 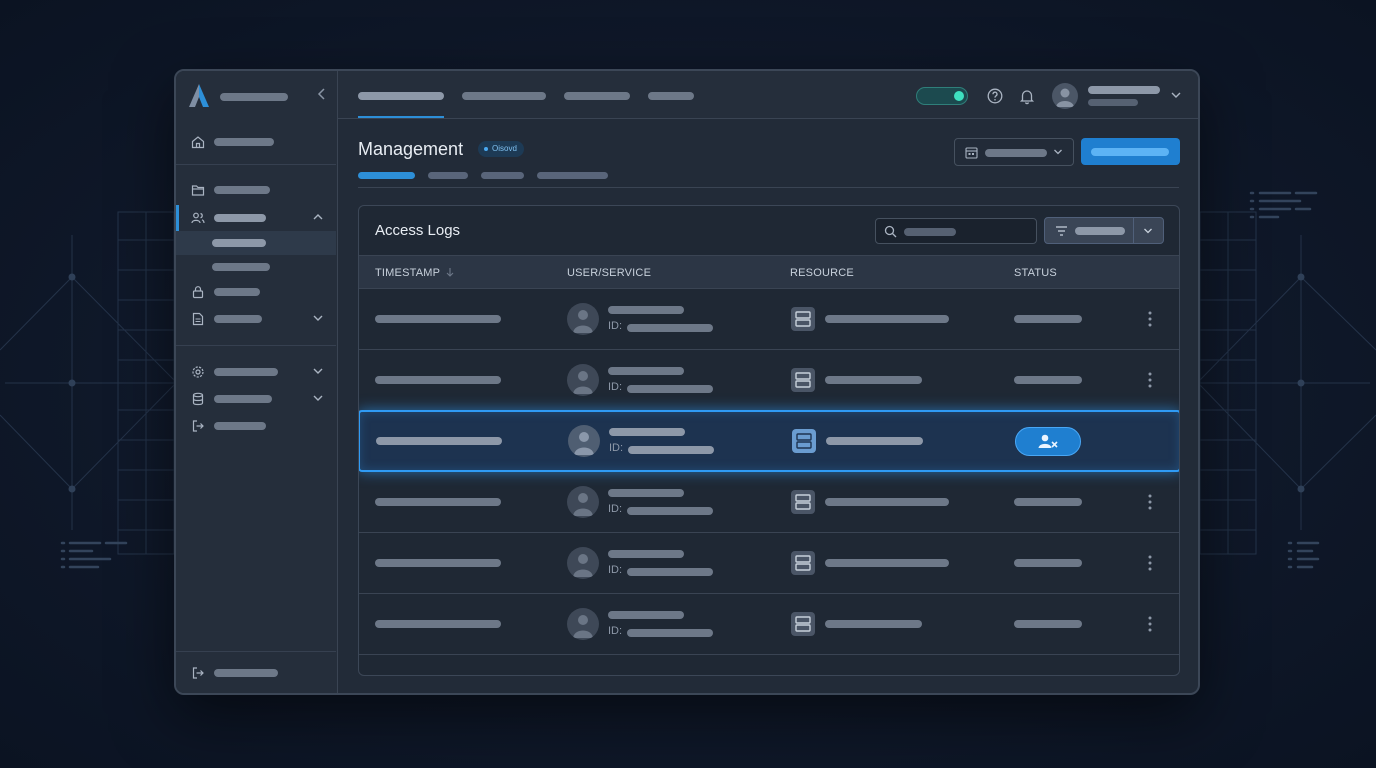 What do you see at coordinates (256, 345) in the screenshot?
I see `sidebar-divider` at bounding box center [256, 345].